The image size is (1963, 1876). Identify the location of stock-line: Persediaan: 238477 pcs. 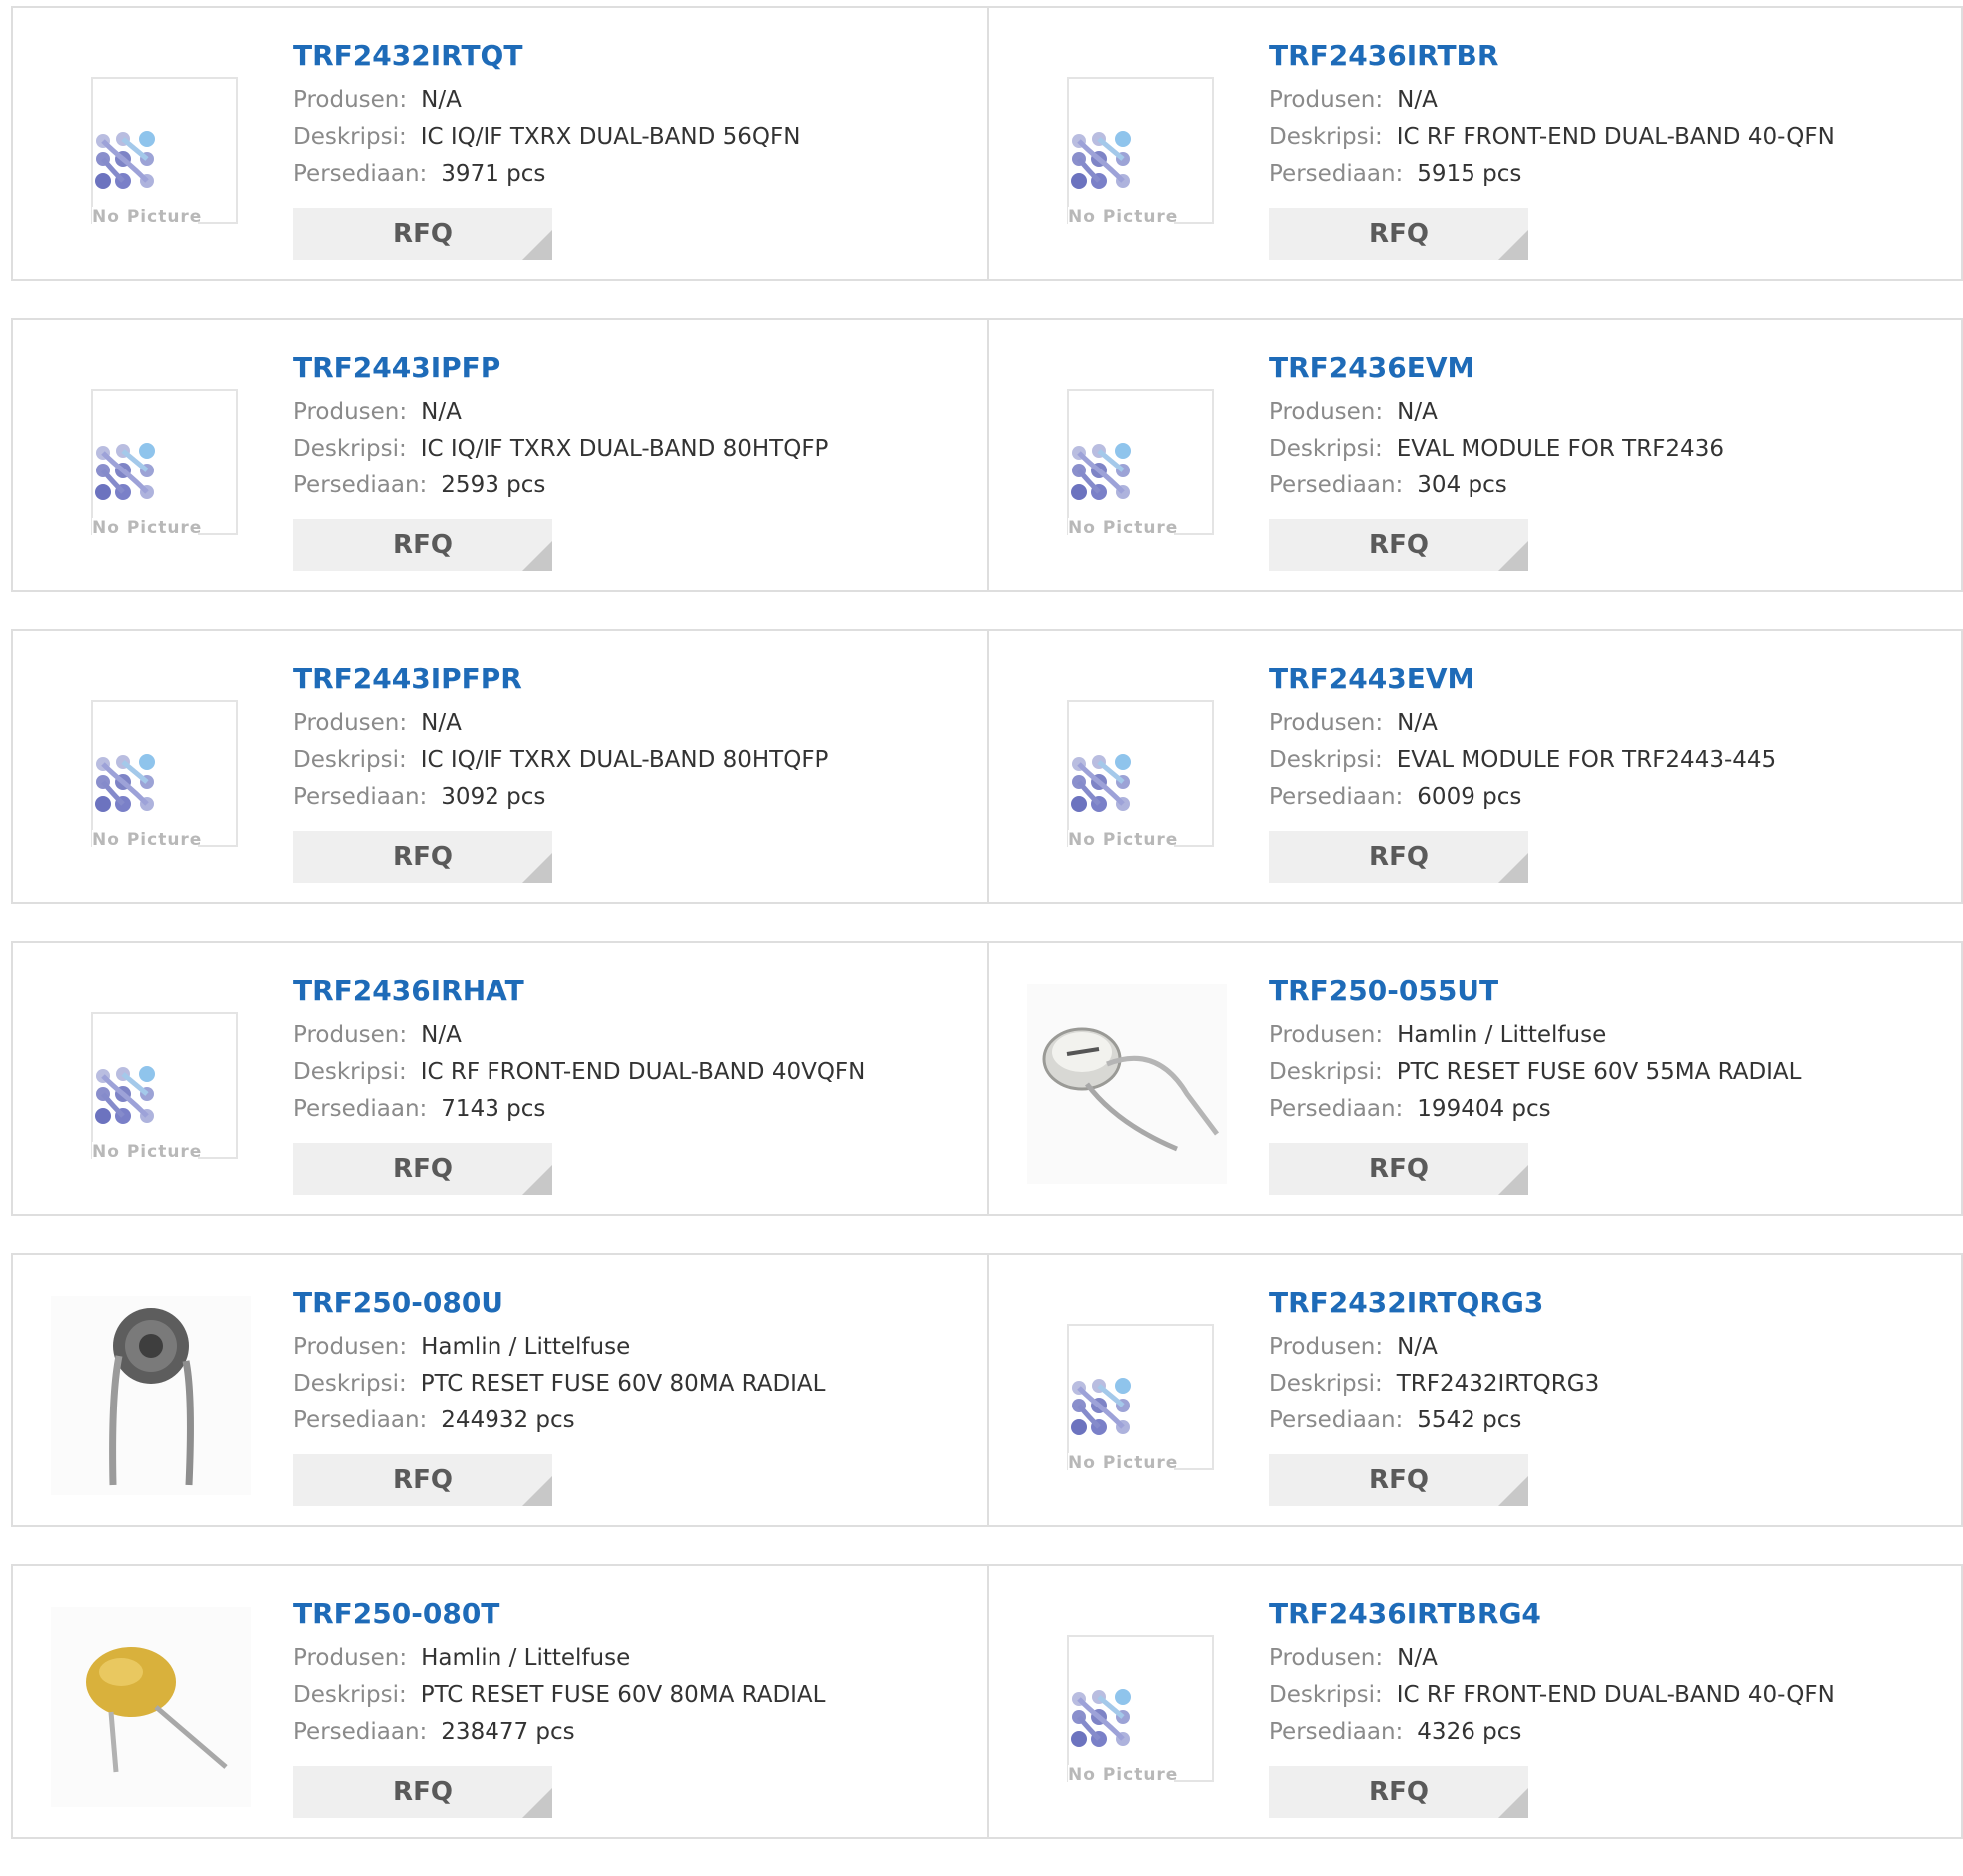
(559, 1732).